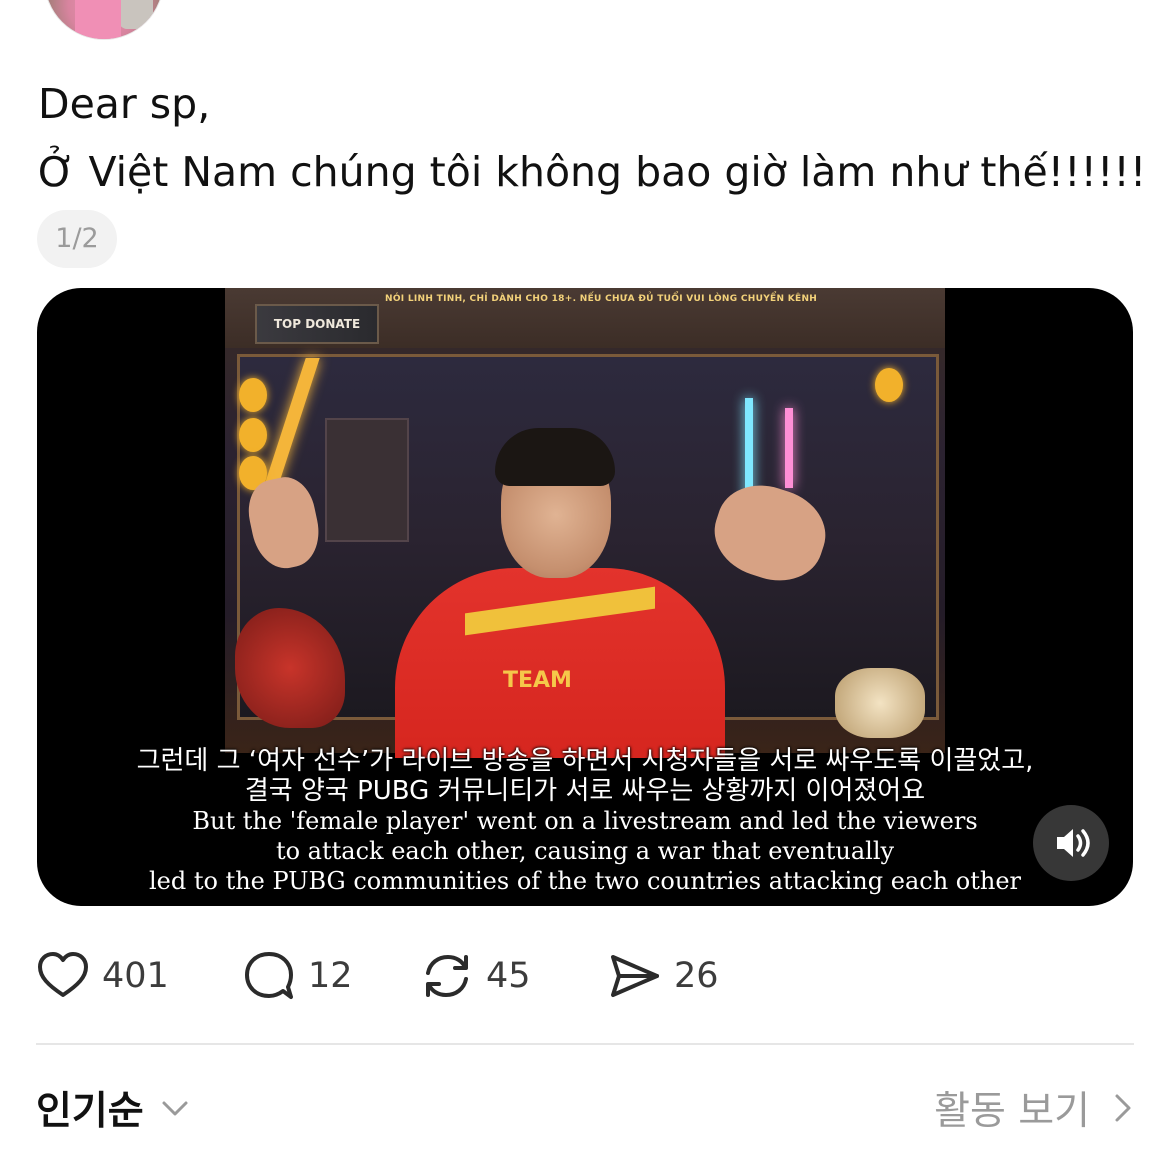 The width and height of the screenshot is (1170, 1170). Describe the element at coordinates (880, 703) in the screenshot. I see `lion-dance-decoration` at that location.